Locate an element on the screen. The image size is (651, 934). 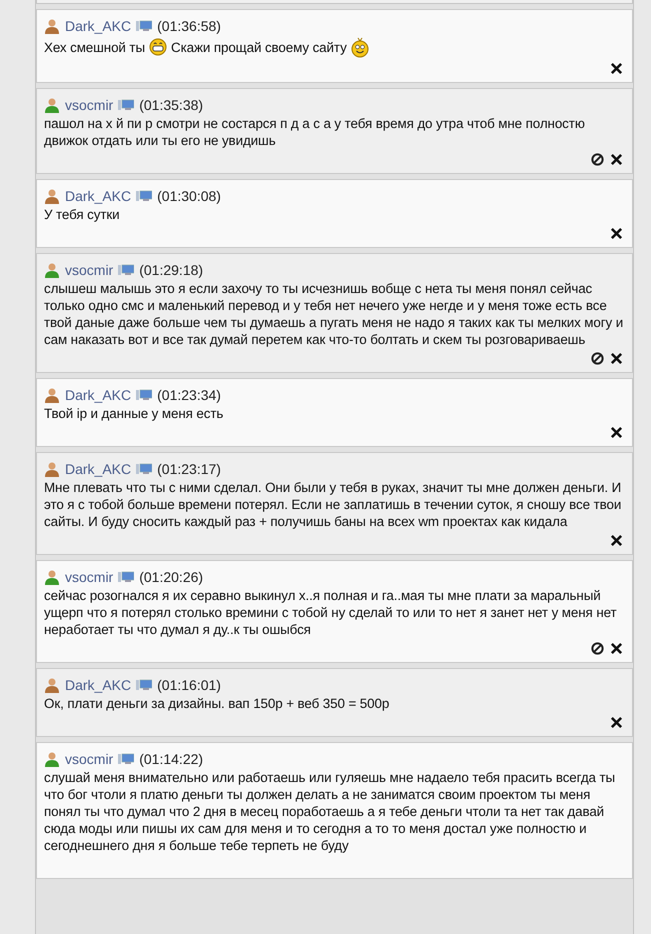
comment-text: У тебя сутки is located at coordinates (82, 214).